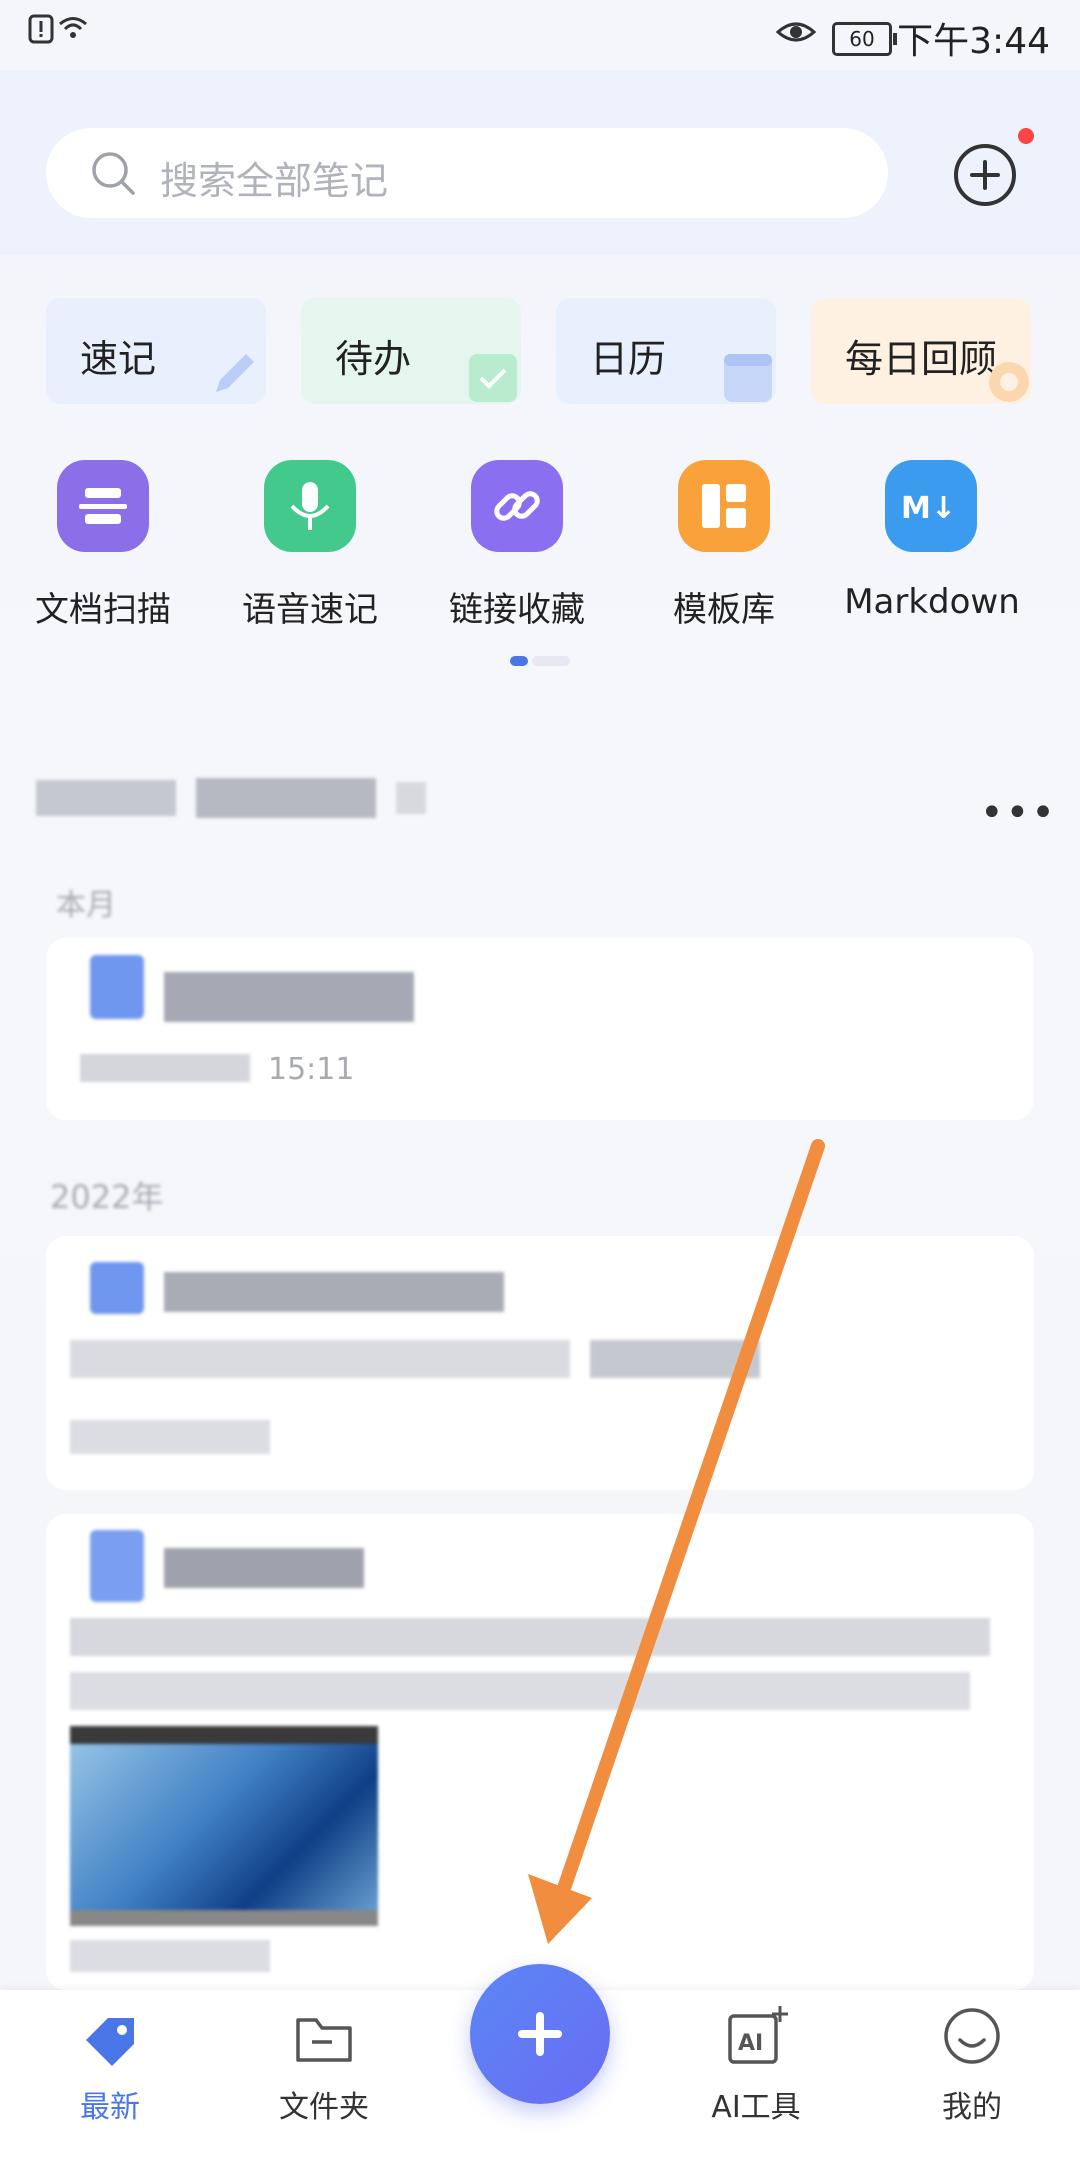 The width and height of the screenshot is (1080, 2160). Describe the element at coordinates (972, 2104) in the screenshot. I see `nav-tab-profile: 我的` at that location.